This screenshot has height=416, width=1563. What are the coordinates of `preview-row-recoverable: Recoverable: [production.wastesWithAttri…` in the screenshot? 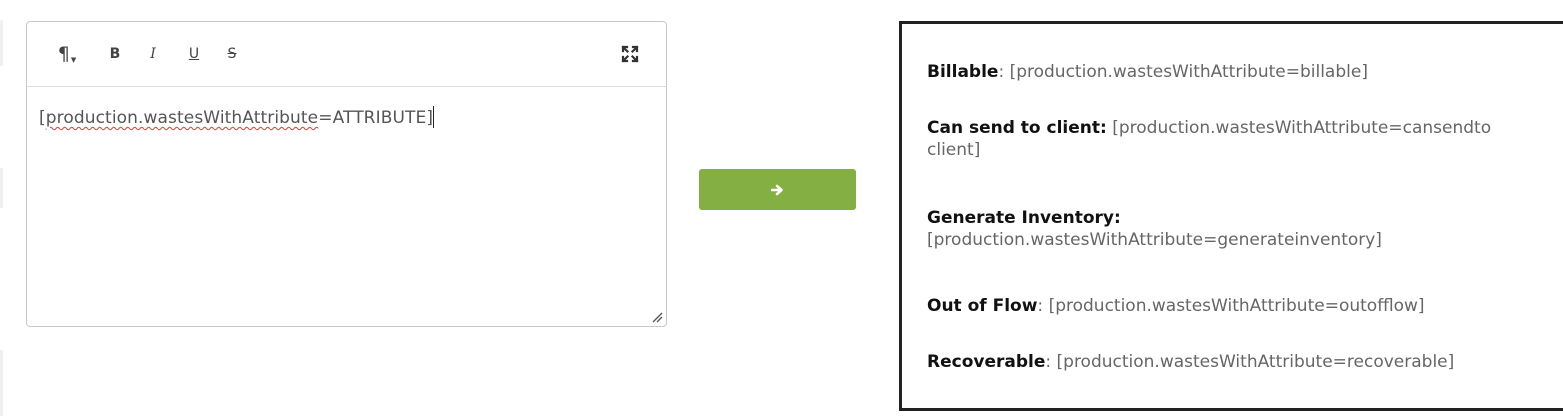 It's located at (1227, 362).